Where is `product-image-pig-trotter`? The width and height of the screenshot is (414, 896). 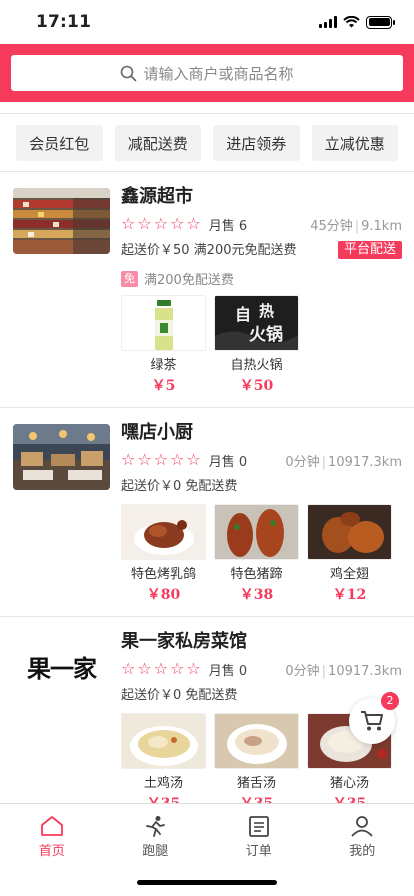
product-image-pig-trotter is located at coordinates (256, 532).